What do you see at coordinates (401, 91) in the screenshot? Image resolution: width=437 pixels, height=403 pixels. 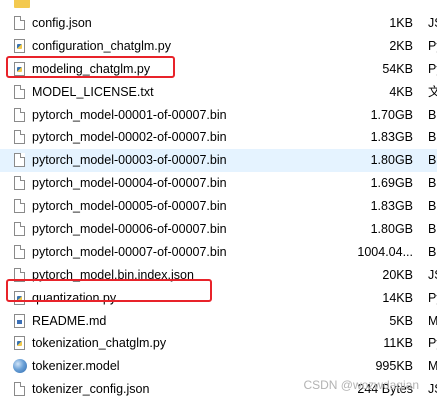 I see `file-size: 4KB` at bounding box center [401, 91].